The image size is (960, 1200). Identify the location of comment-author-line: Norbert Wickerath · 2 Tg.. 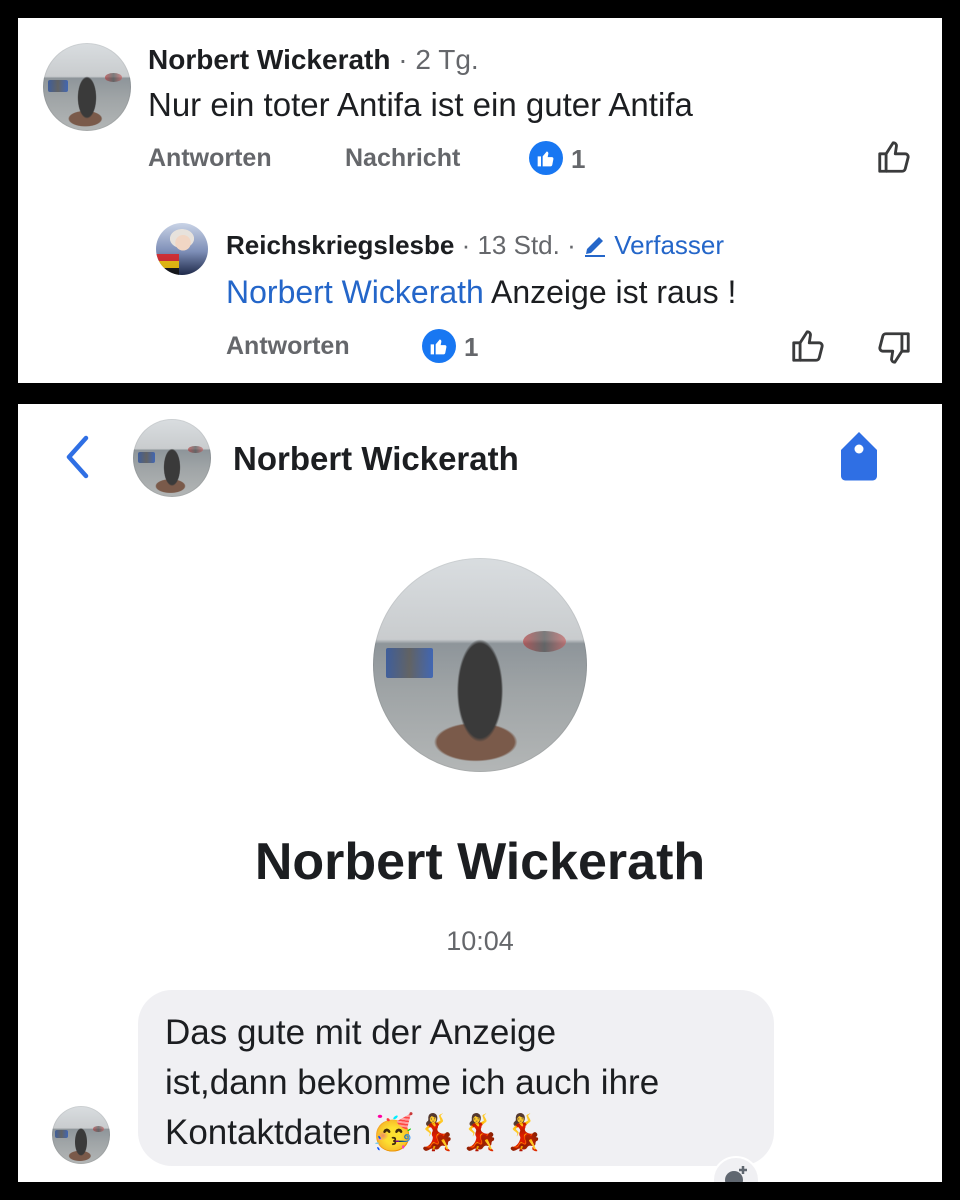
(313, 60).